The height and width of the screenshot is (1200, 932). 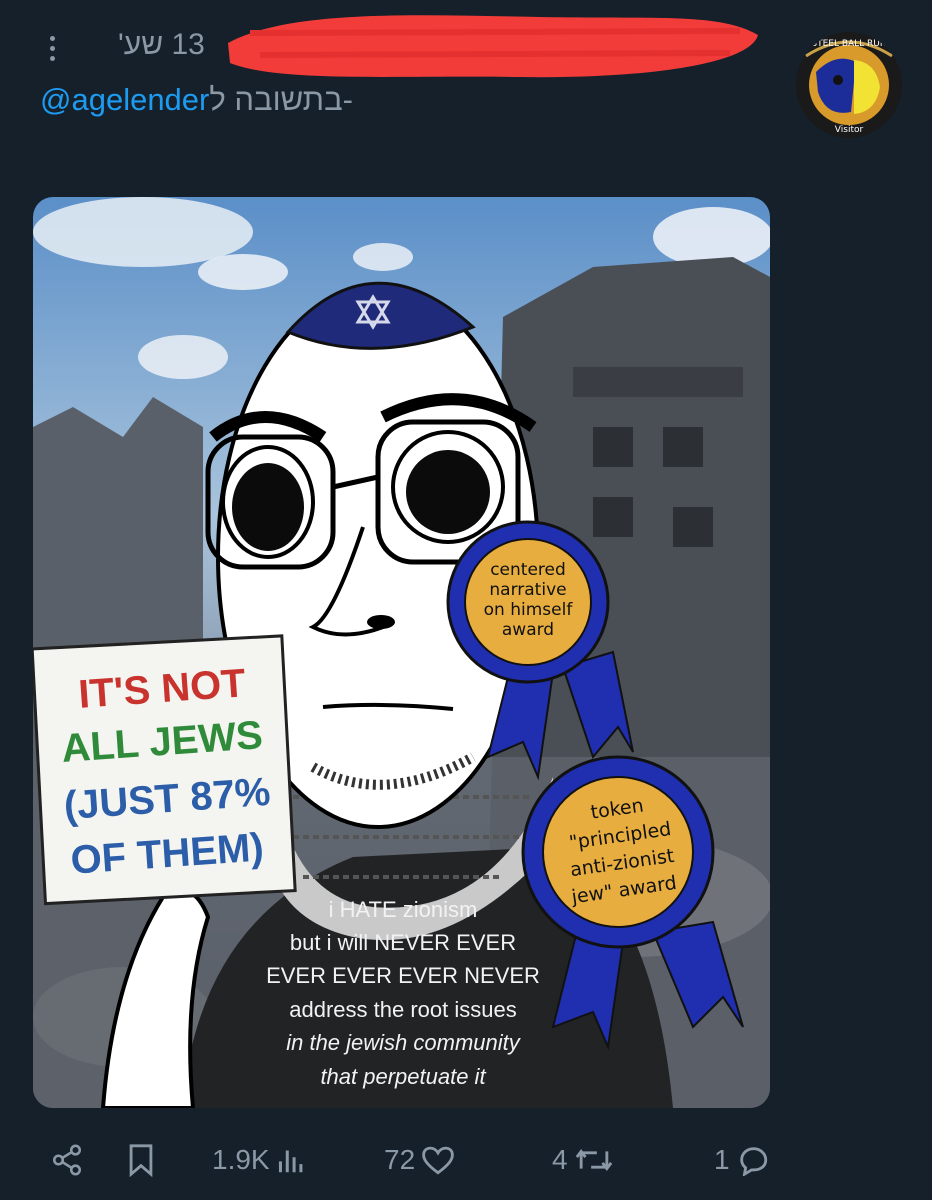 I want to click on ribbon-1-line-1: centered, so click(x=528, y=570).